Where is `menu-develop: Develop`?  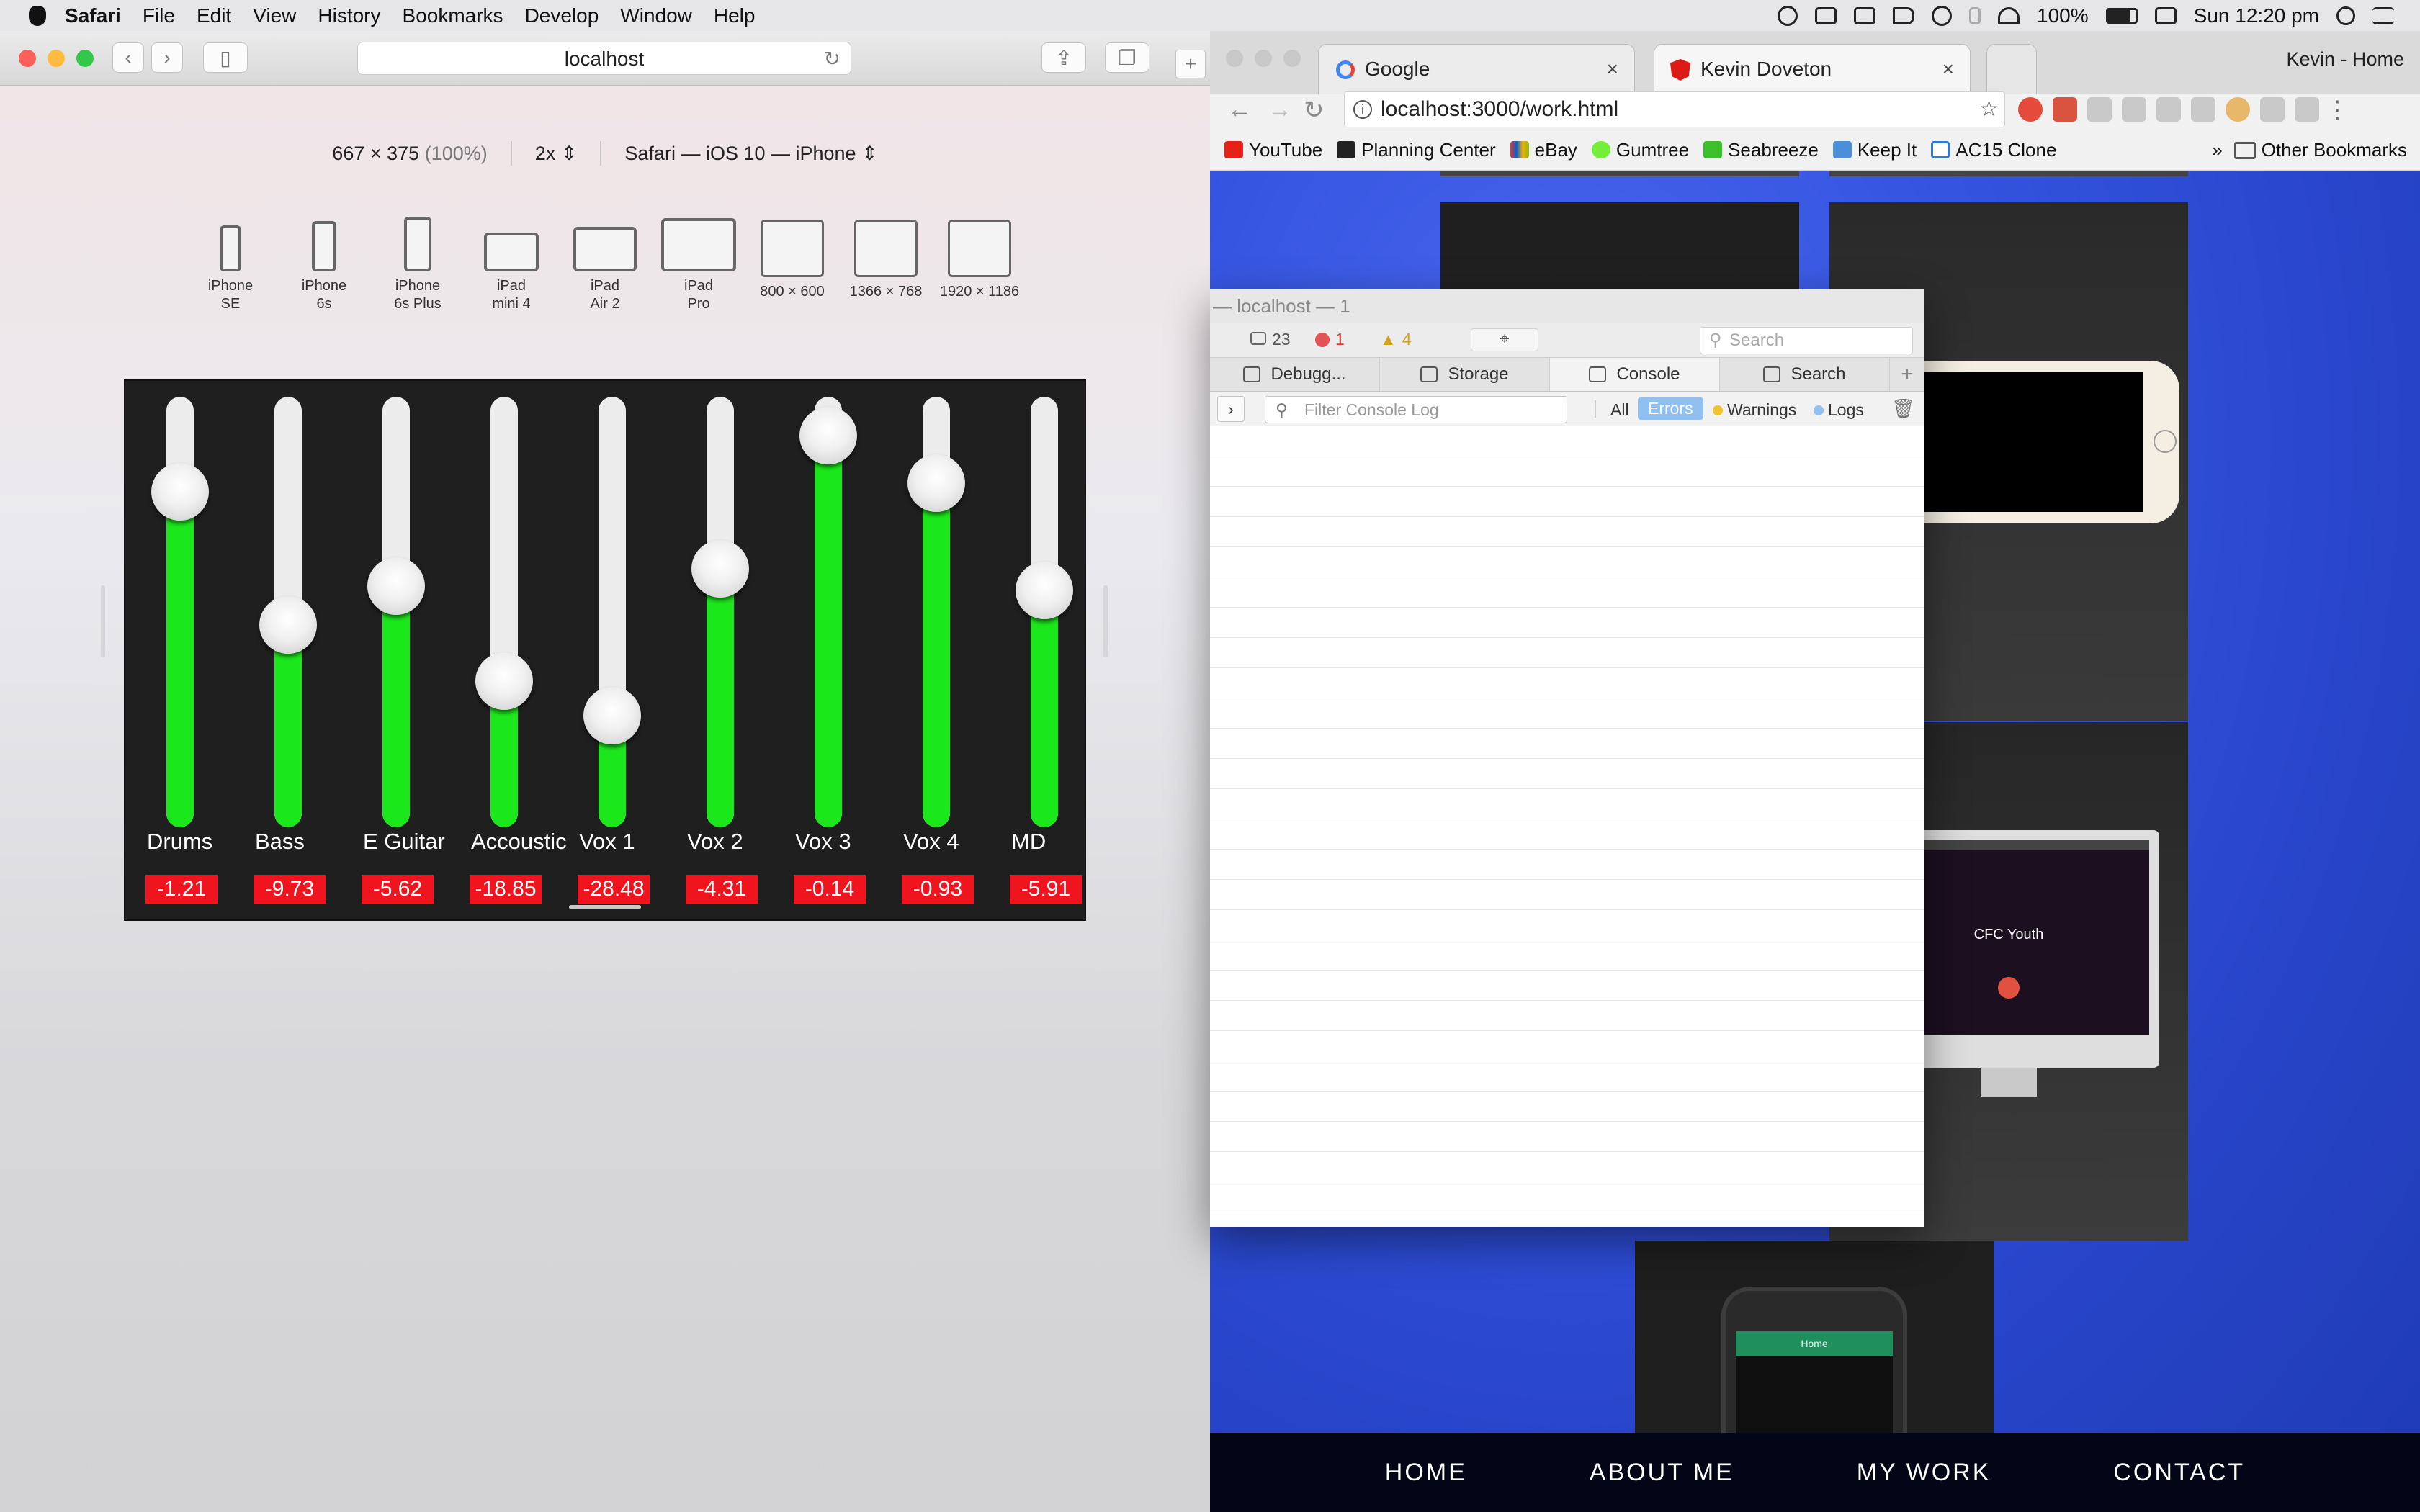 menu-develop: Develop is located at coordinates (562, 15).